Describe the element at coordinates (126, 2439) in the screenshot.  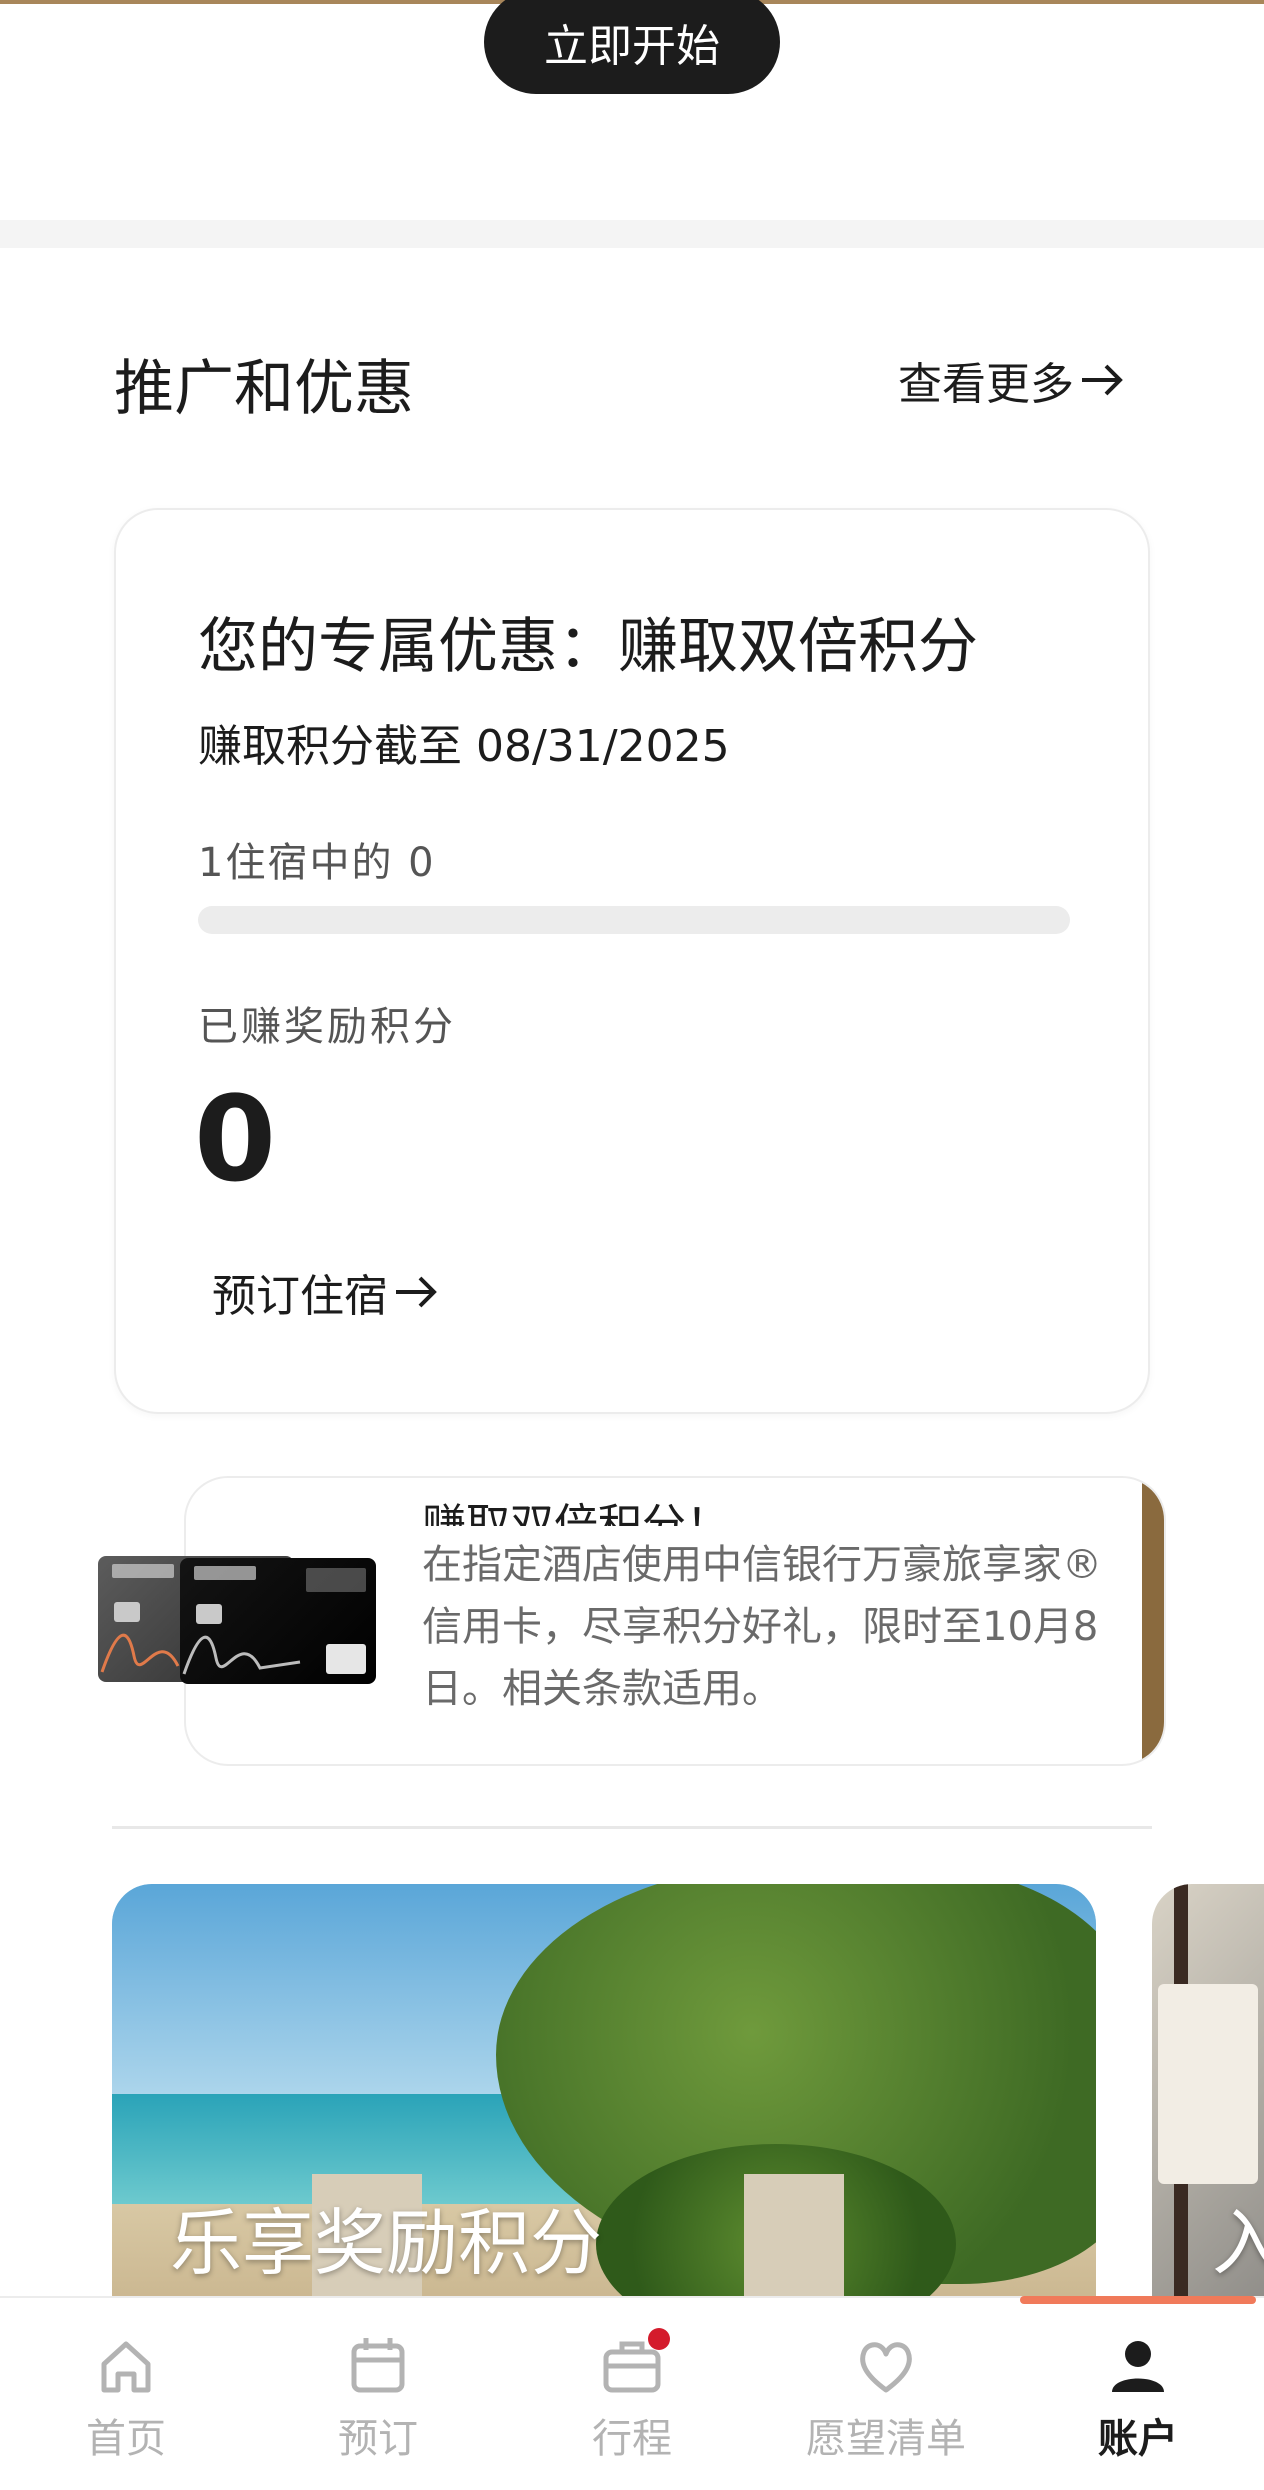
I see `tab-label: 首页` at that location.